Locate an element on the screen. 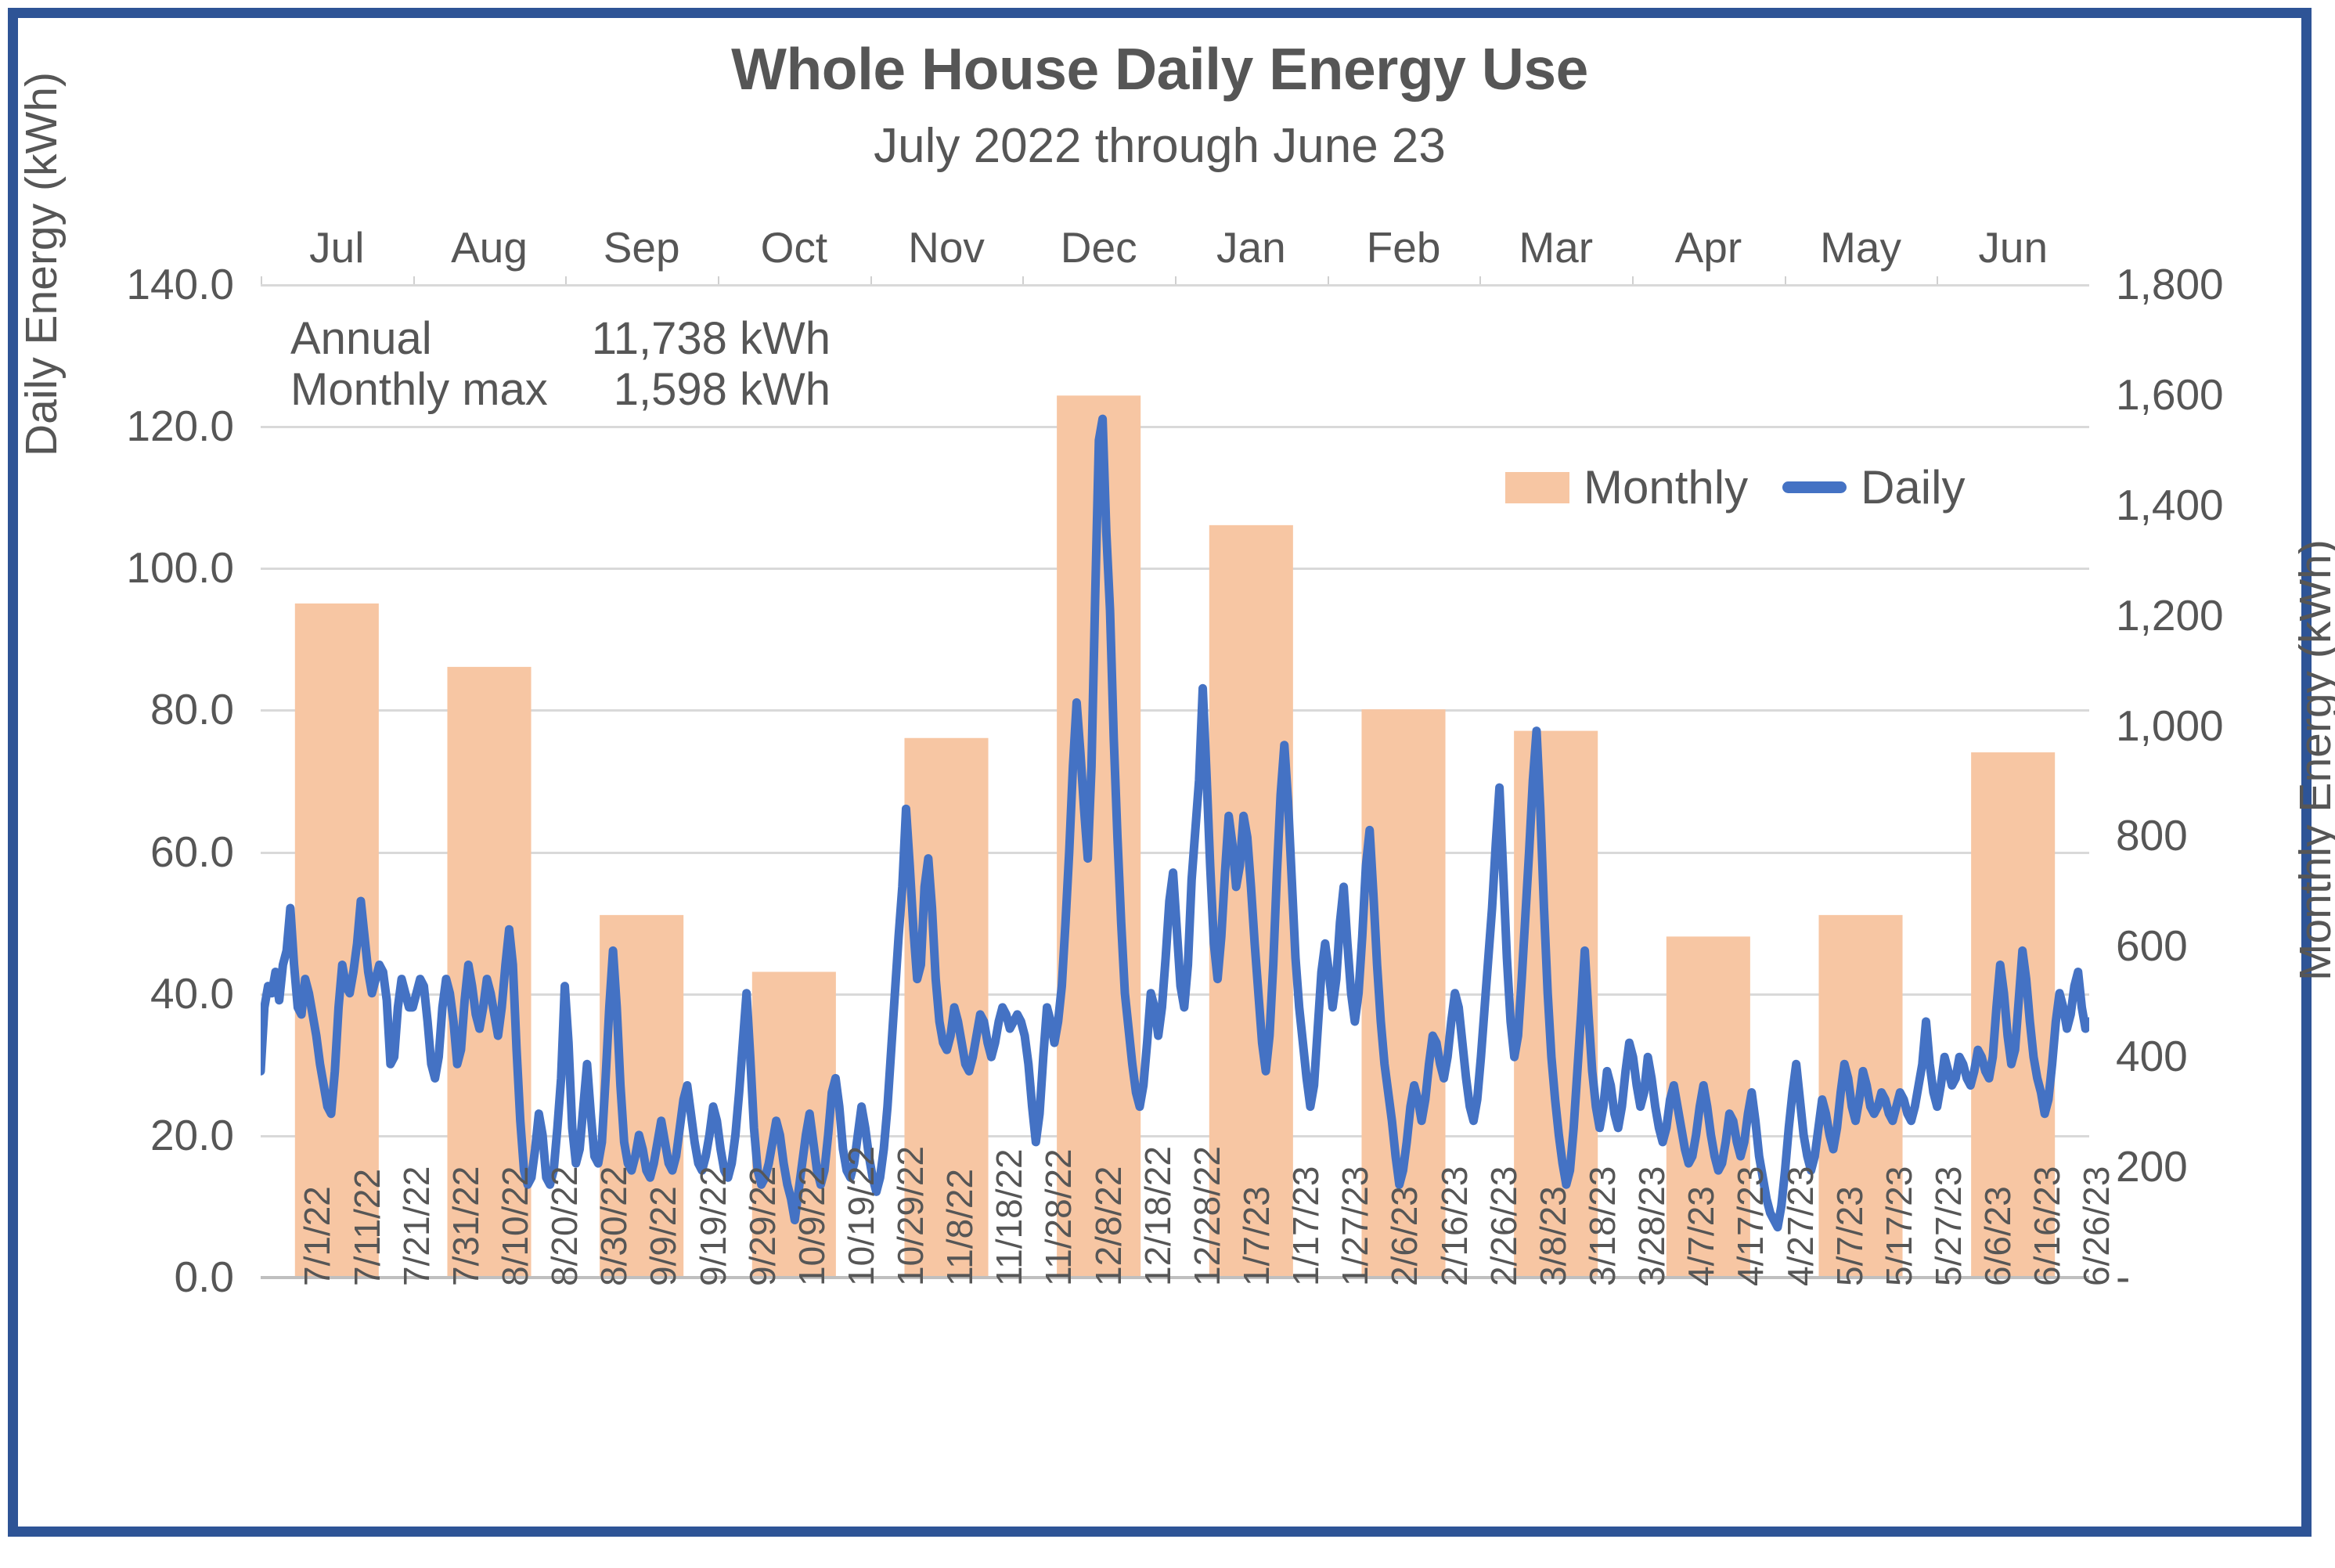 Image resolution: width=2335 pixels, height=1568 pixels. left-axis-title: Daily Energy (kWh) is located at coordinates (42, 264).